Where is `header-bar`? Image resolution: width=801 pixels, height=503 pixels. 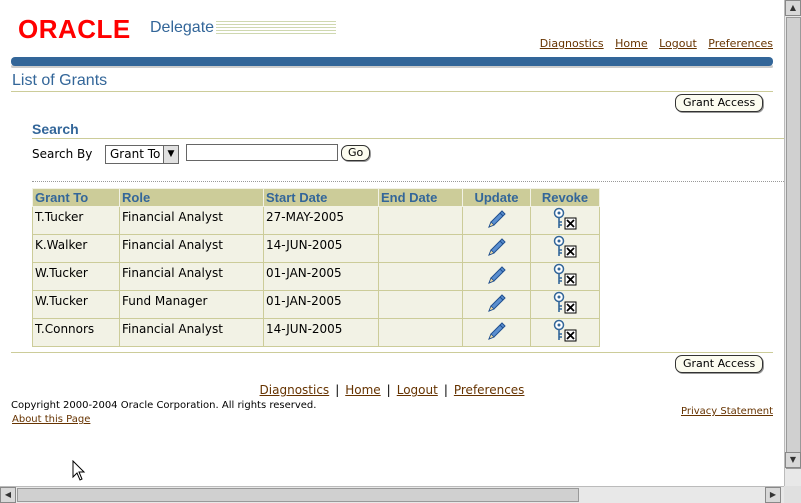
header-bar is located at coordinates (392, 61).